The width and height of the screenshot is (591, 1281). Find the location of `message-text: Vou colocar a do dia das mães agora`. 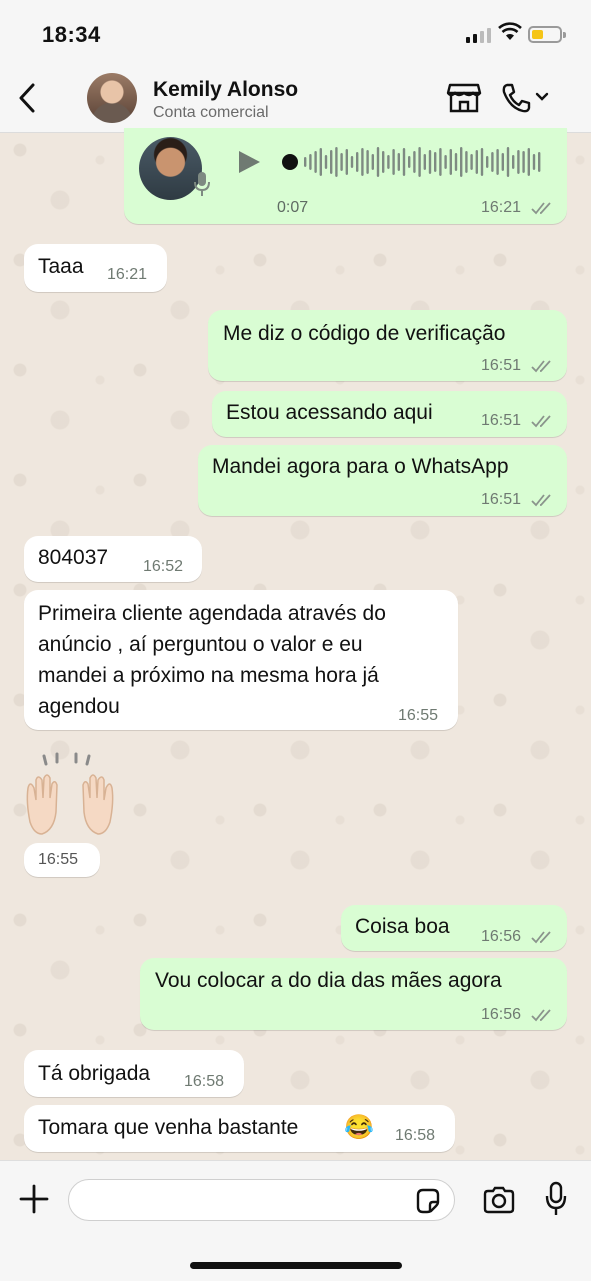

message-text: Vou colocar a do dia das mães agora is located at coordinates (328, 980).